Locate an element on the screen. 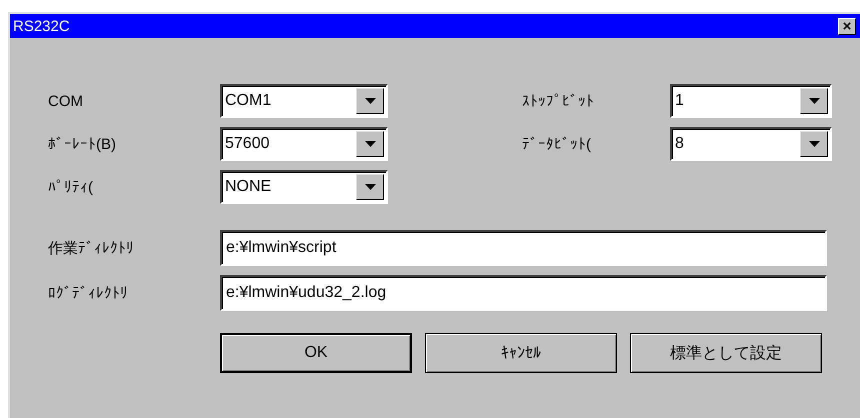 The width and height of the screenshot is (860, 418). dropdown-value: 1 is located at coordinates (679, 101).